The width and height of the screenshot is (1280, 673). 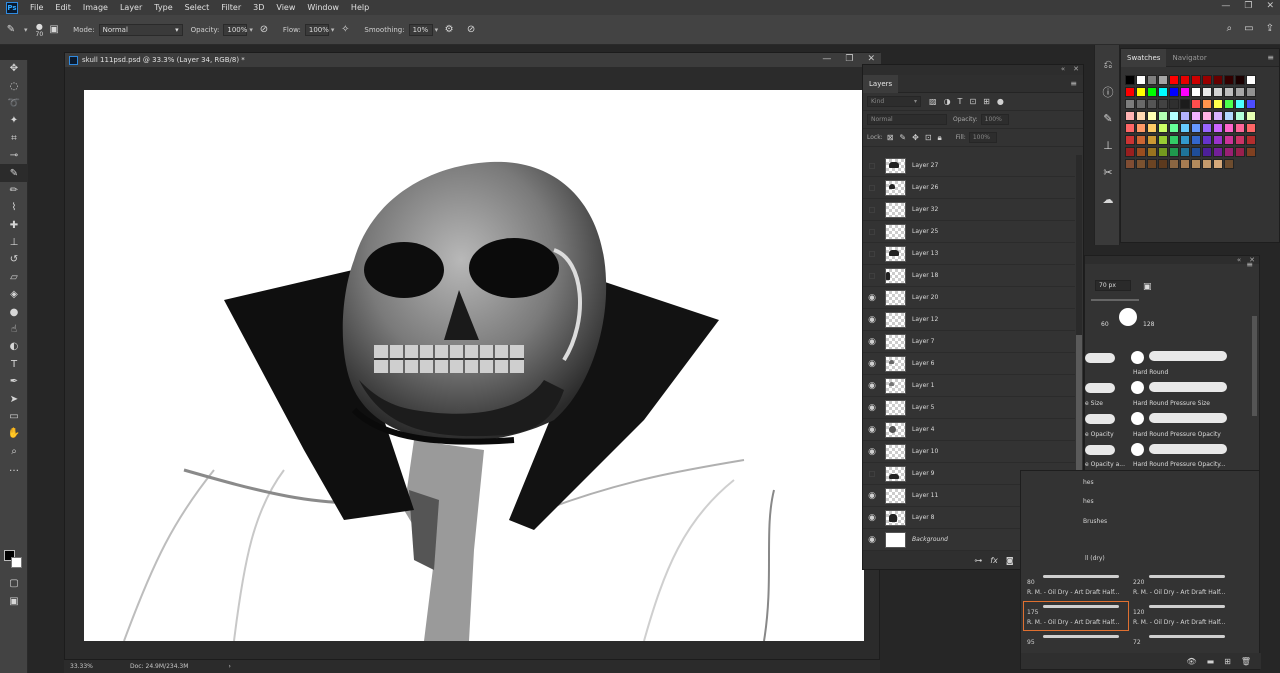 I want to click on path-selection-tool-icon: ➤, so click(x=14, y=398).